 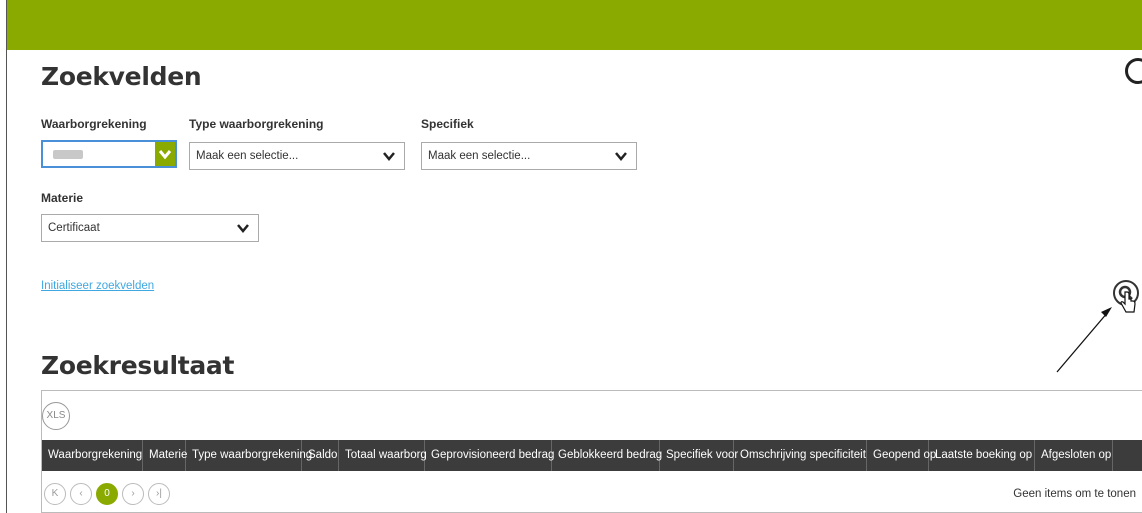 What do you see at coordinates (92, 455) in the screenshot?
I see `column-header: Waarborgrekening` at bounding box center [92, 455].